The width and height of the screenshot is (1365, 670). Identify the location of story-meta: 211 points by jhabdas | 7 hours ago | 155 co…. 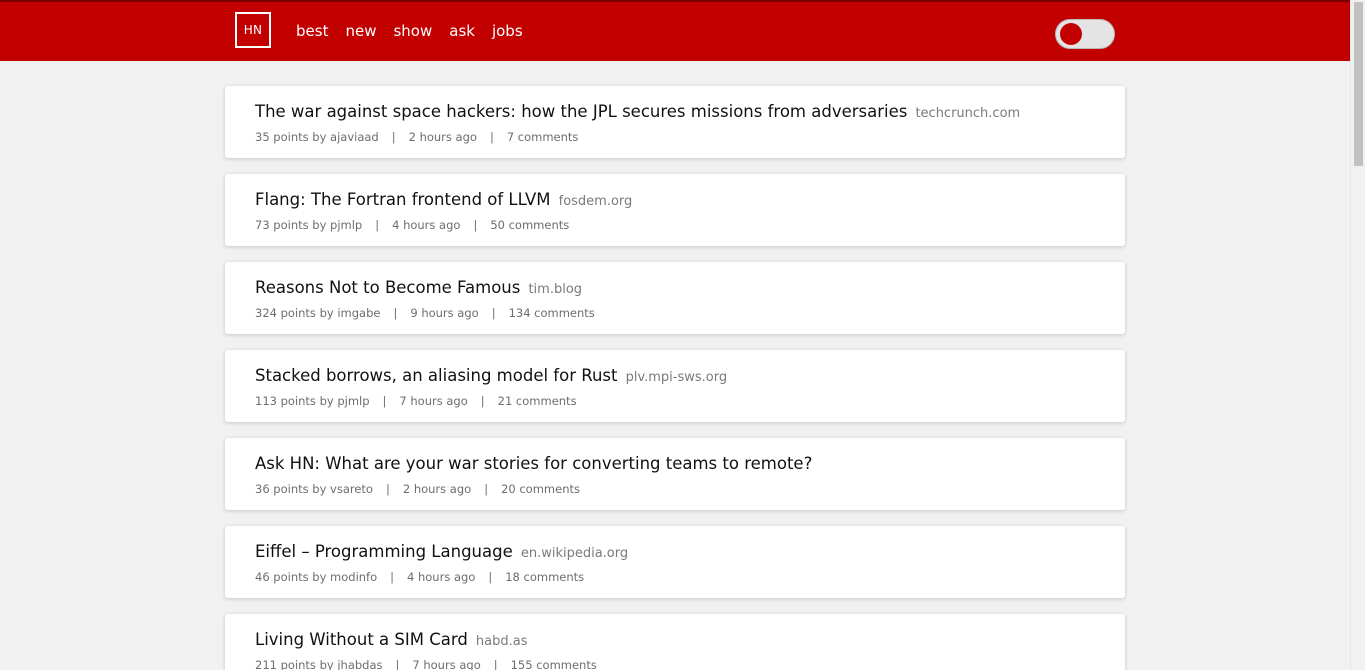
(675, 664).